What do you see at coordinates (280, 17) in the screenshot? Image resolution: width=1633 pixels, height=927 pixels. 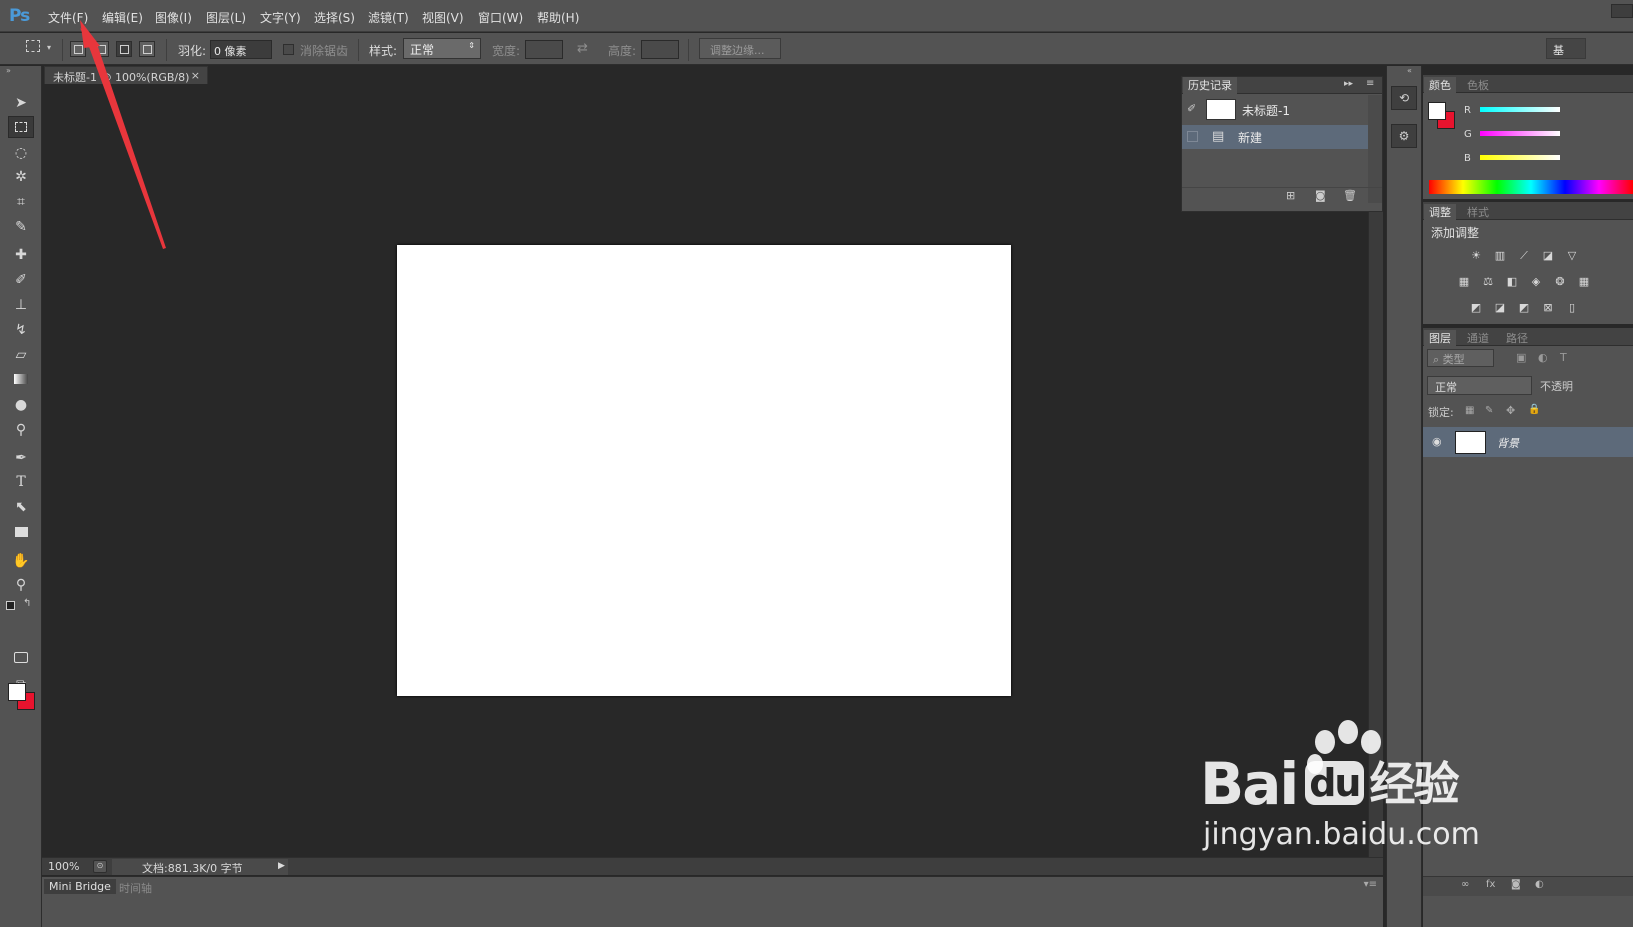 I see `menu-type: 文字(Y)` at bounding box center [280, 17].